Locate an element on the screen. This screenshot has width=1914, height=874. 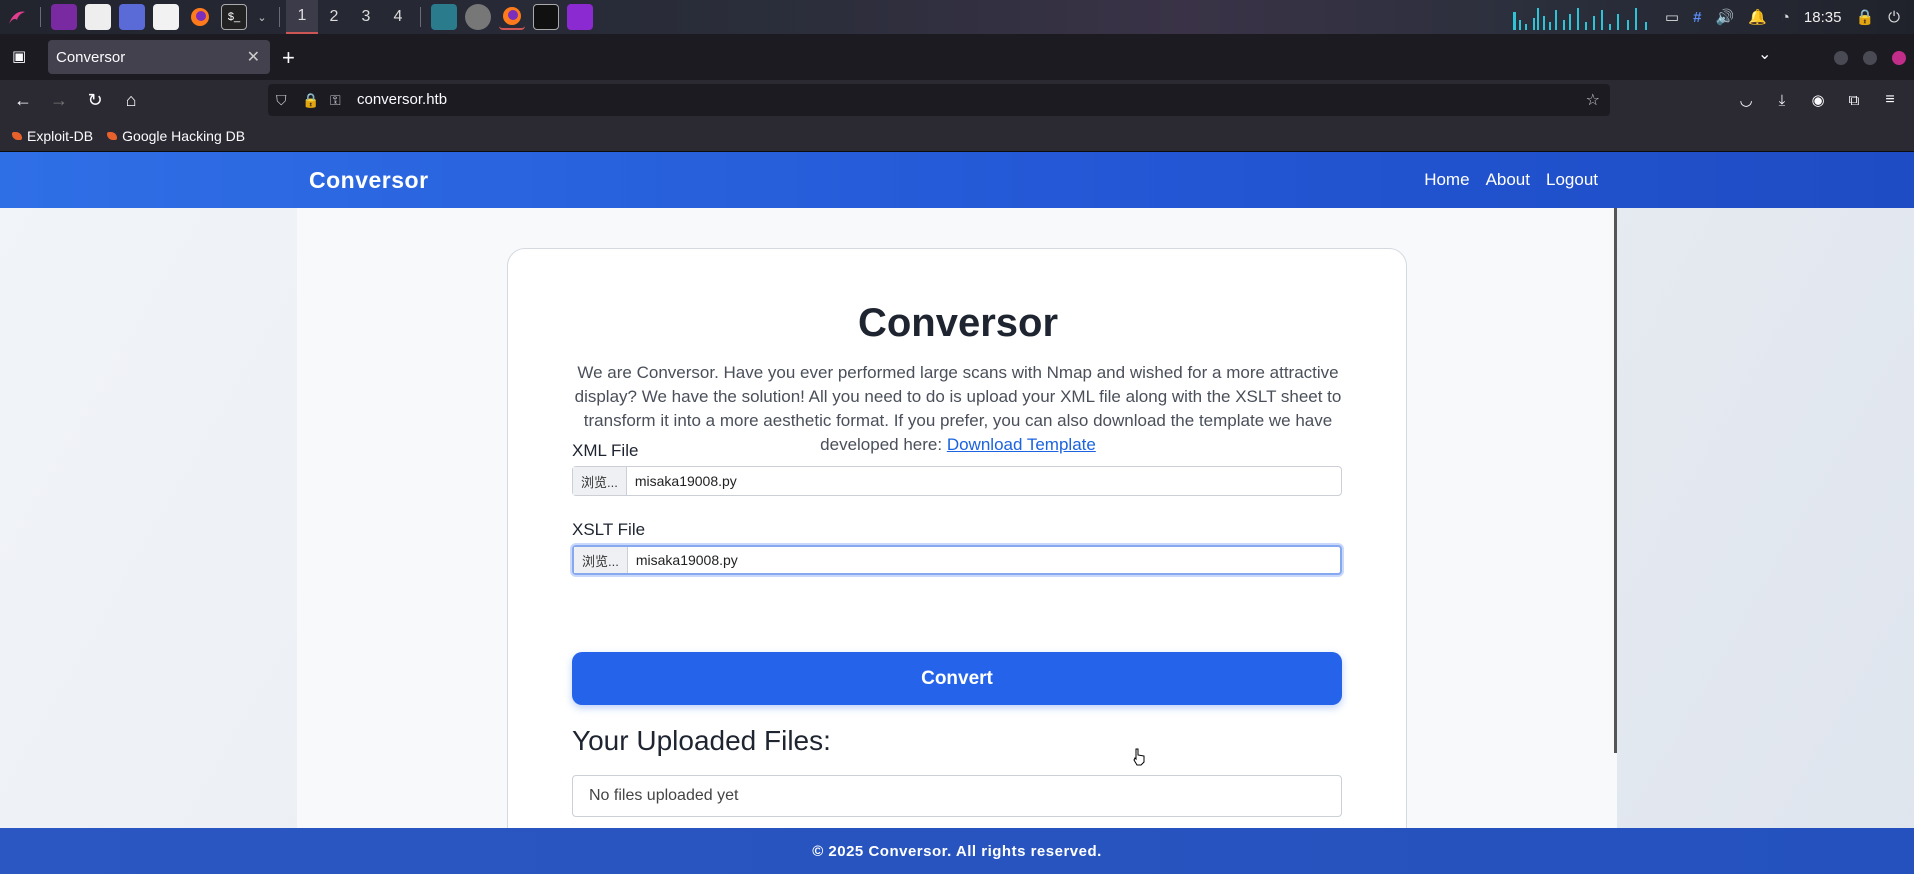
xml-file-input: 浏览... misaka19008.py is located at coordinates (957, 481).